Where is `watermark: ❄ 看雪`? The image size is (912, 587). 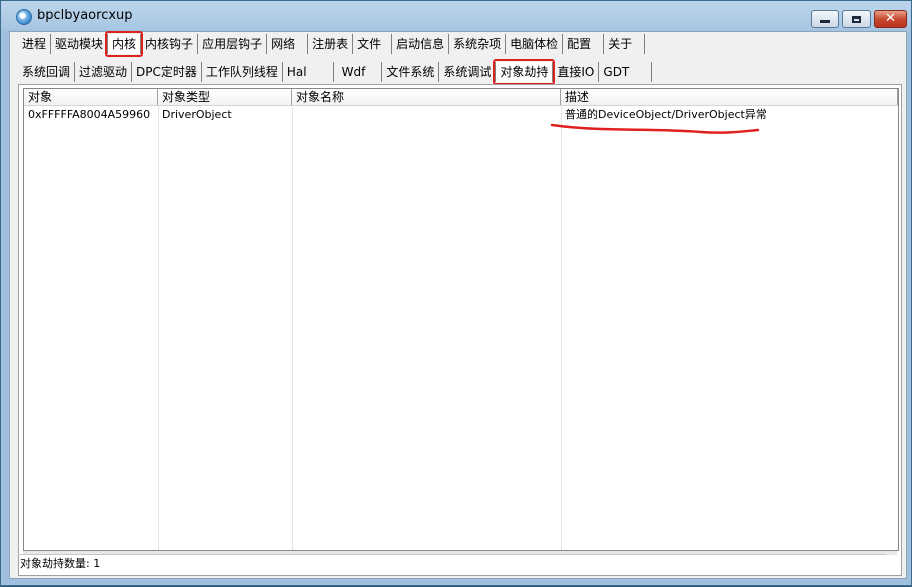 watermark: ❄ 看雪 is located at coordinates (795, 527).